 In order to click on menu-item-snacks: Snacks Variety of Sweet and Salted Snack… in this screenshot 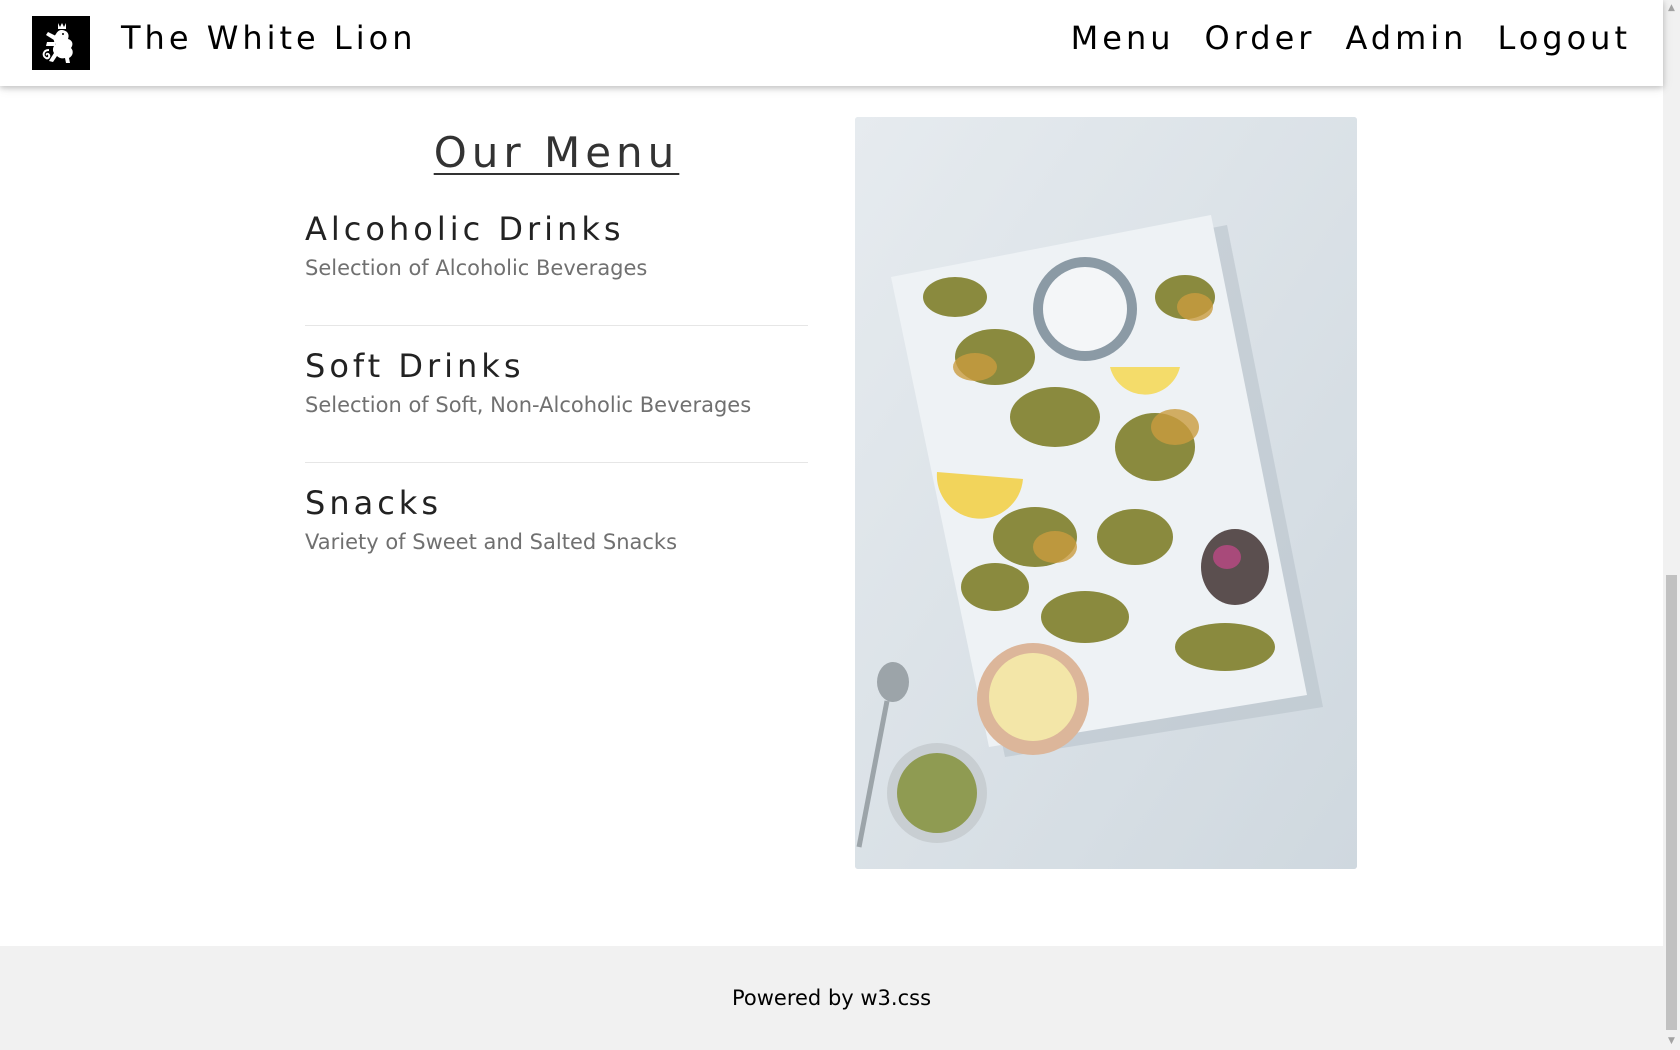, I will do `click(556, 520)`.